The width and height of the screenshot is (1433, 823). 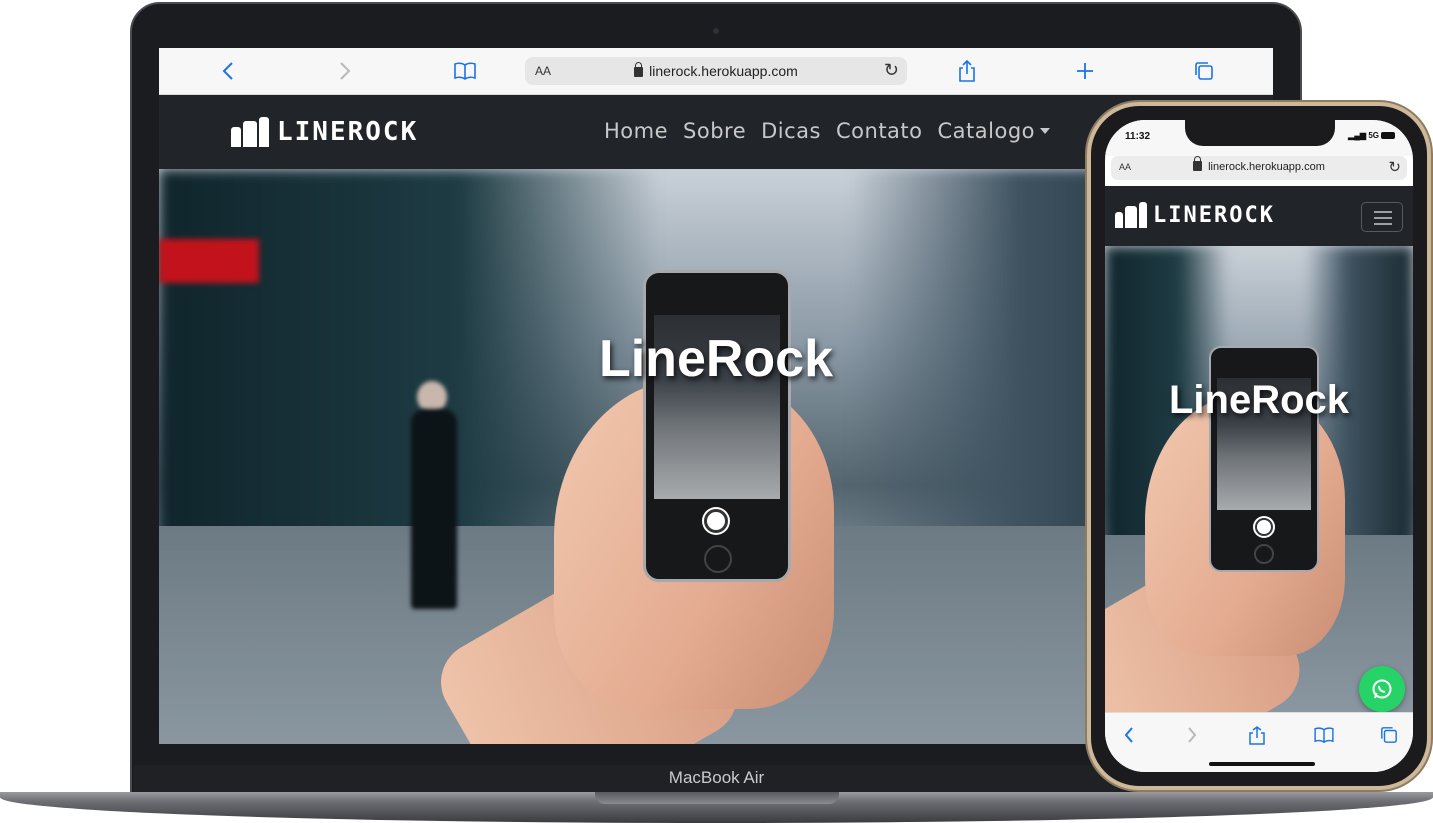 I want to click on mobile-logo-text: LINEROCK, so click(x=1214, y=215).